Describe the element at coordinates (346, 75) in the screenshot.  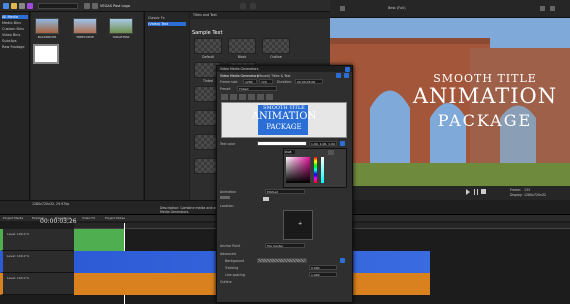
I see `info-icon` at that location.